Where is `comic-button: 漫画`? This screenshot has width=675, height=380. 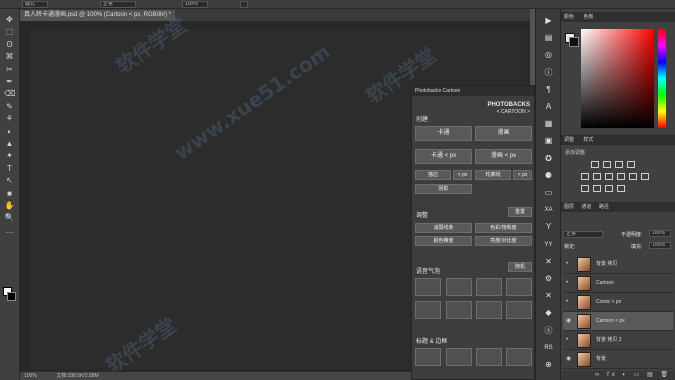
comic-button: 漫画 is located at coordinates (503, 133).